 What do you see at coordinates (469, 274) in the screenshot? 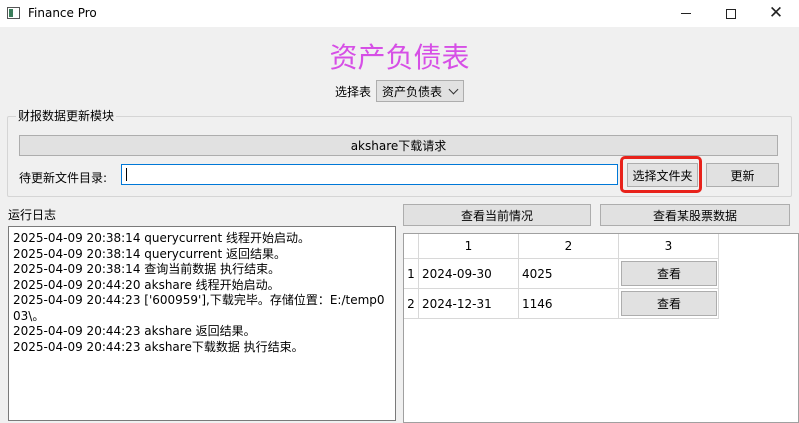
I see `table-cell-date: 2024-09-30` at bounding box center [469, 274].